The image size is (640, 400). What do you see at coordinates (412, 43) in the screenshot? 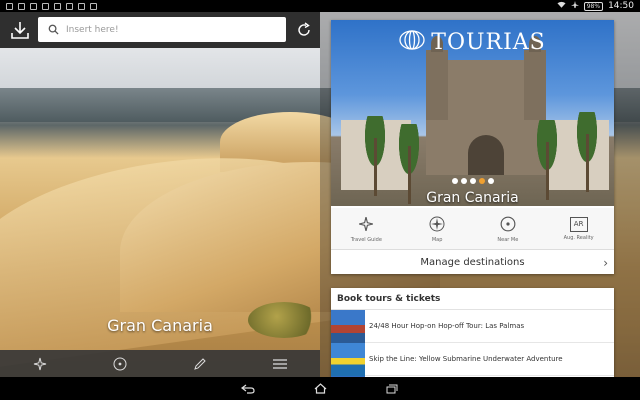
I see `tourias-logo-icon` at bounding box center [412, 43].